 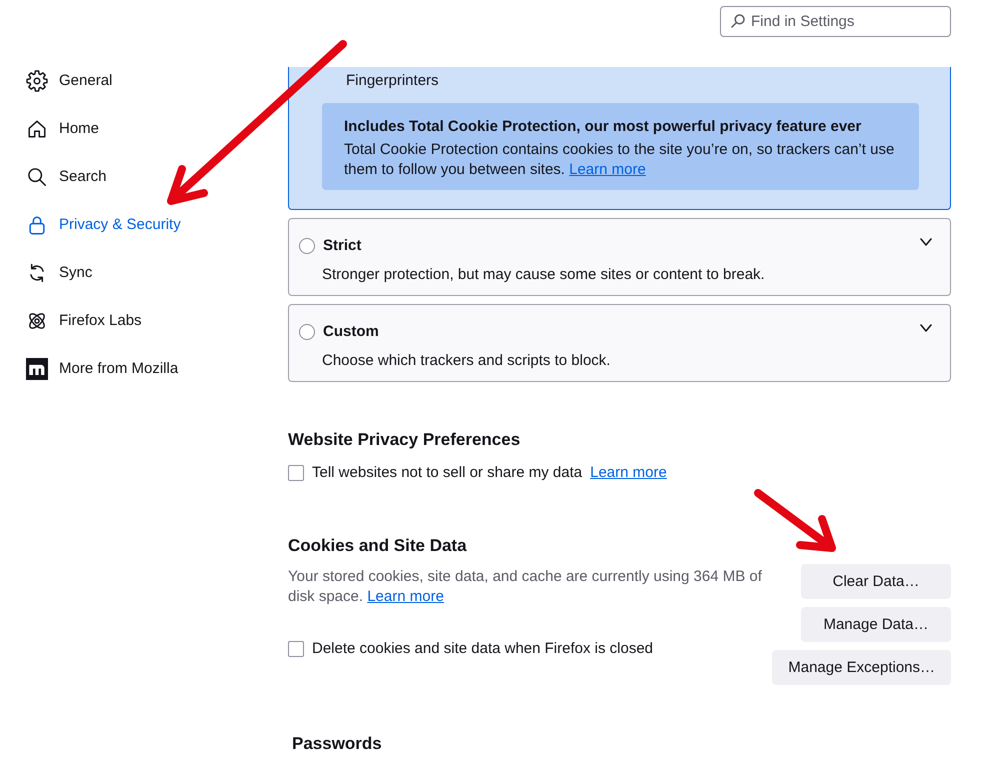 I want to click on logo-icon, so click(x=37, y=369).